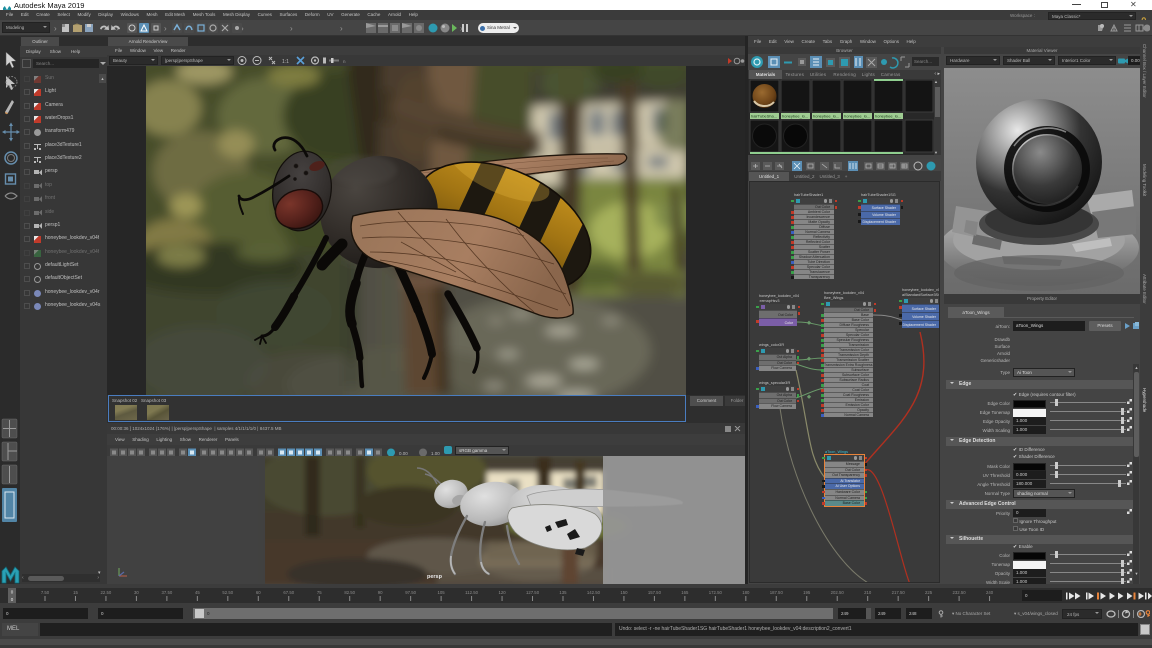  Describe the element at coordinates (227, 592) in the screenshot. I see `svg-text: 52.50` at that location.